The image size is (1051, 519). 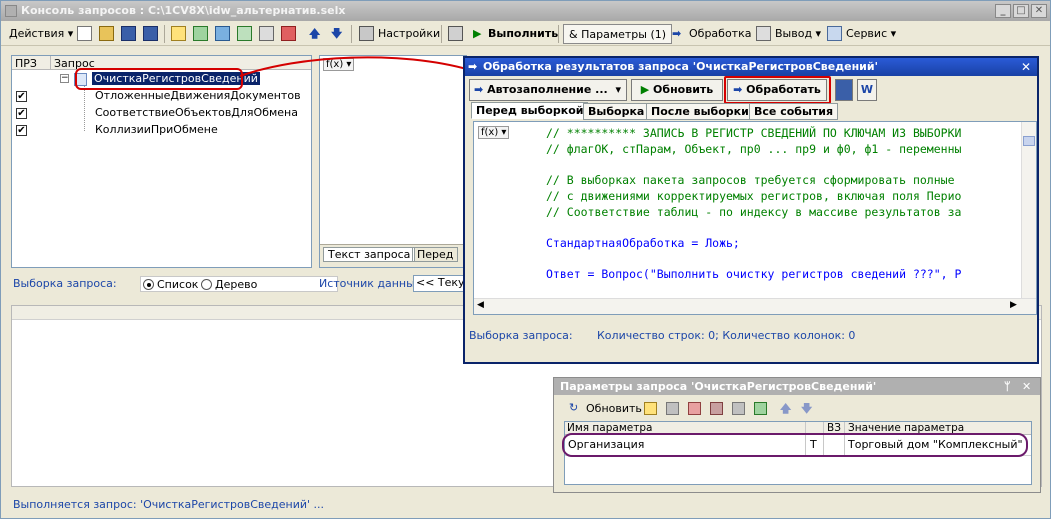 I want to click on refresh-button: ▶ Обновить, so click(x=677, y=90).